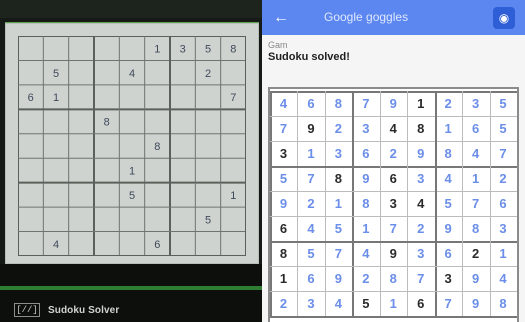 Image resolution: width=525 pixels, height=322 pixels. What do you see at coordinates (233, 98) in the screenshot?
I see `paper-digit: 7` at bounding box center [233, 98].